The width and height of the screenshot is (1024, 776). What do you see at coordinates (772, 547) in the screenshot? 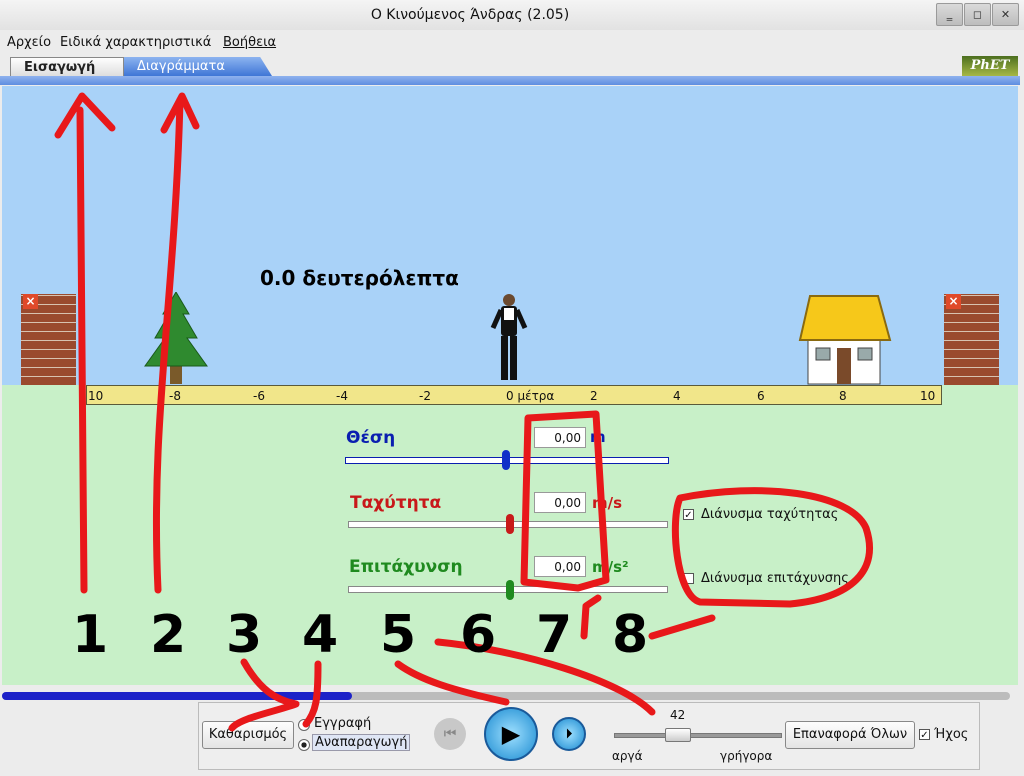
I see `checkboxes-outline` at bounding box center [772, 547].